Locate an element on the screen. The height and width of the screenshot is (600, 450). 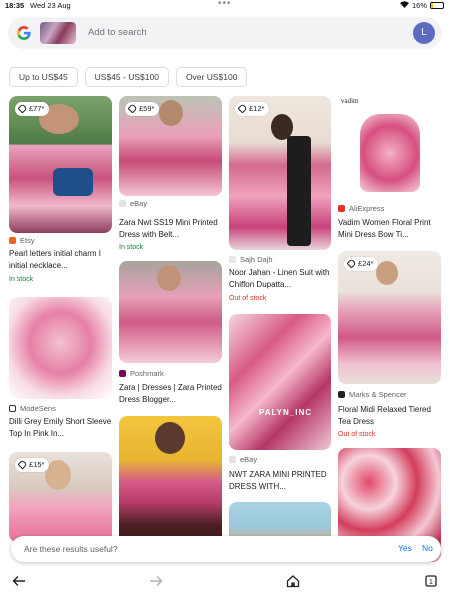
price-filters: Up to US$45 US$45 - US$100 Over US$100 is located at coordinates (128, 77).